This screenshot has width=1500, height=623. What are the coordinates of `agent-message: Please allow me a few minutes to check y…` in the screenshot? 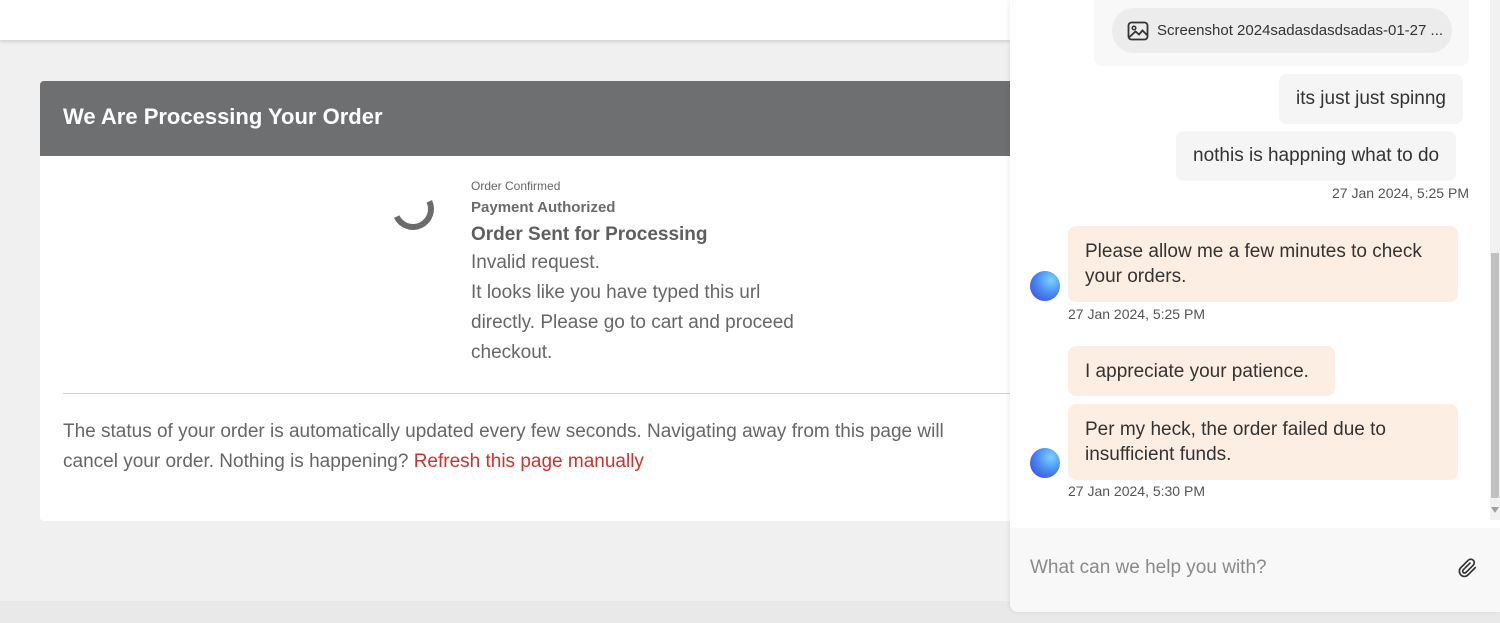 It's located at (1263, 264).